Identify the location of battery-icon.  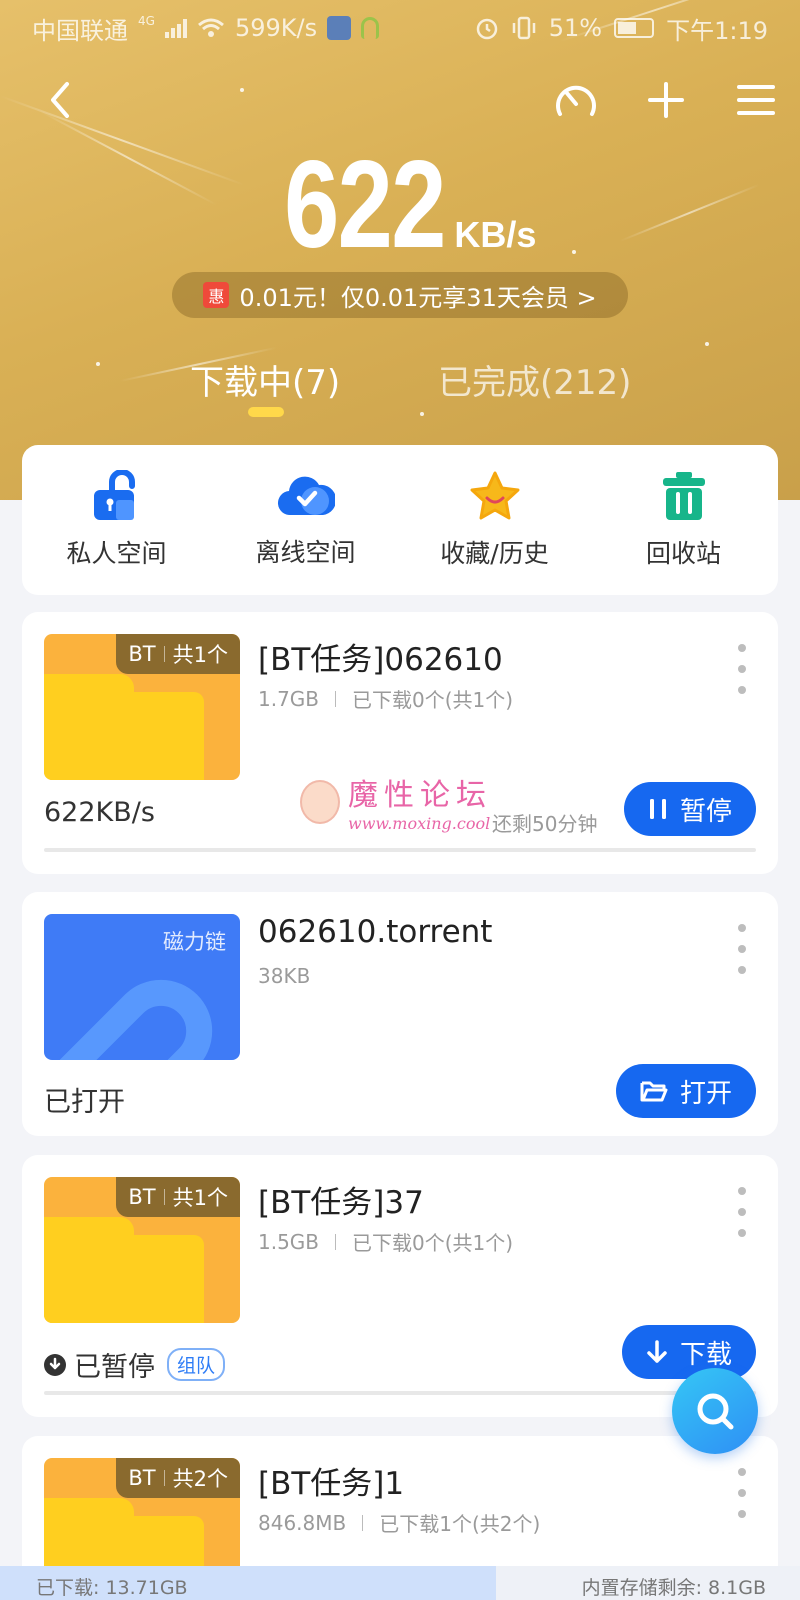
(634, 28).